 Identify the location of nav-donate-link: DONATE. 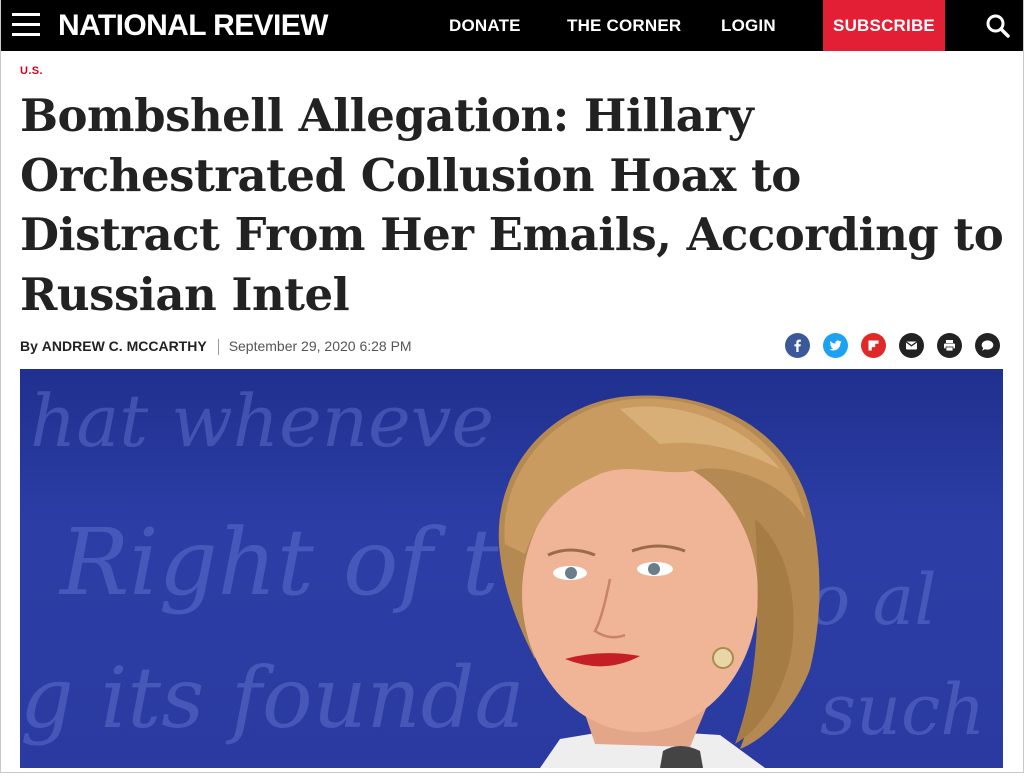
(485, 25).